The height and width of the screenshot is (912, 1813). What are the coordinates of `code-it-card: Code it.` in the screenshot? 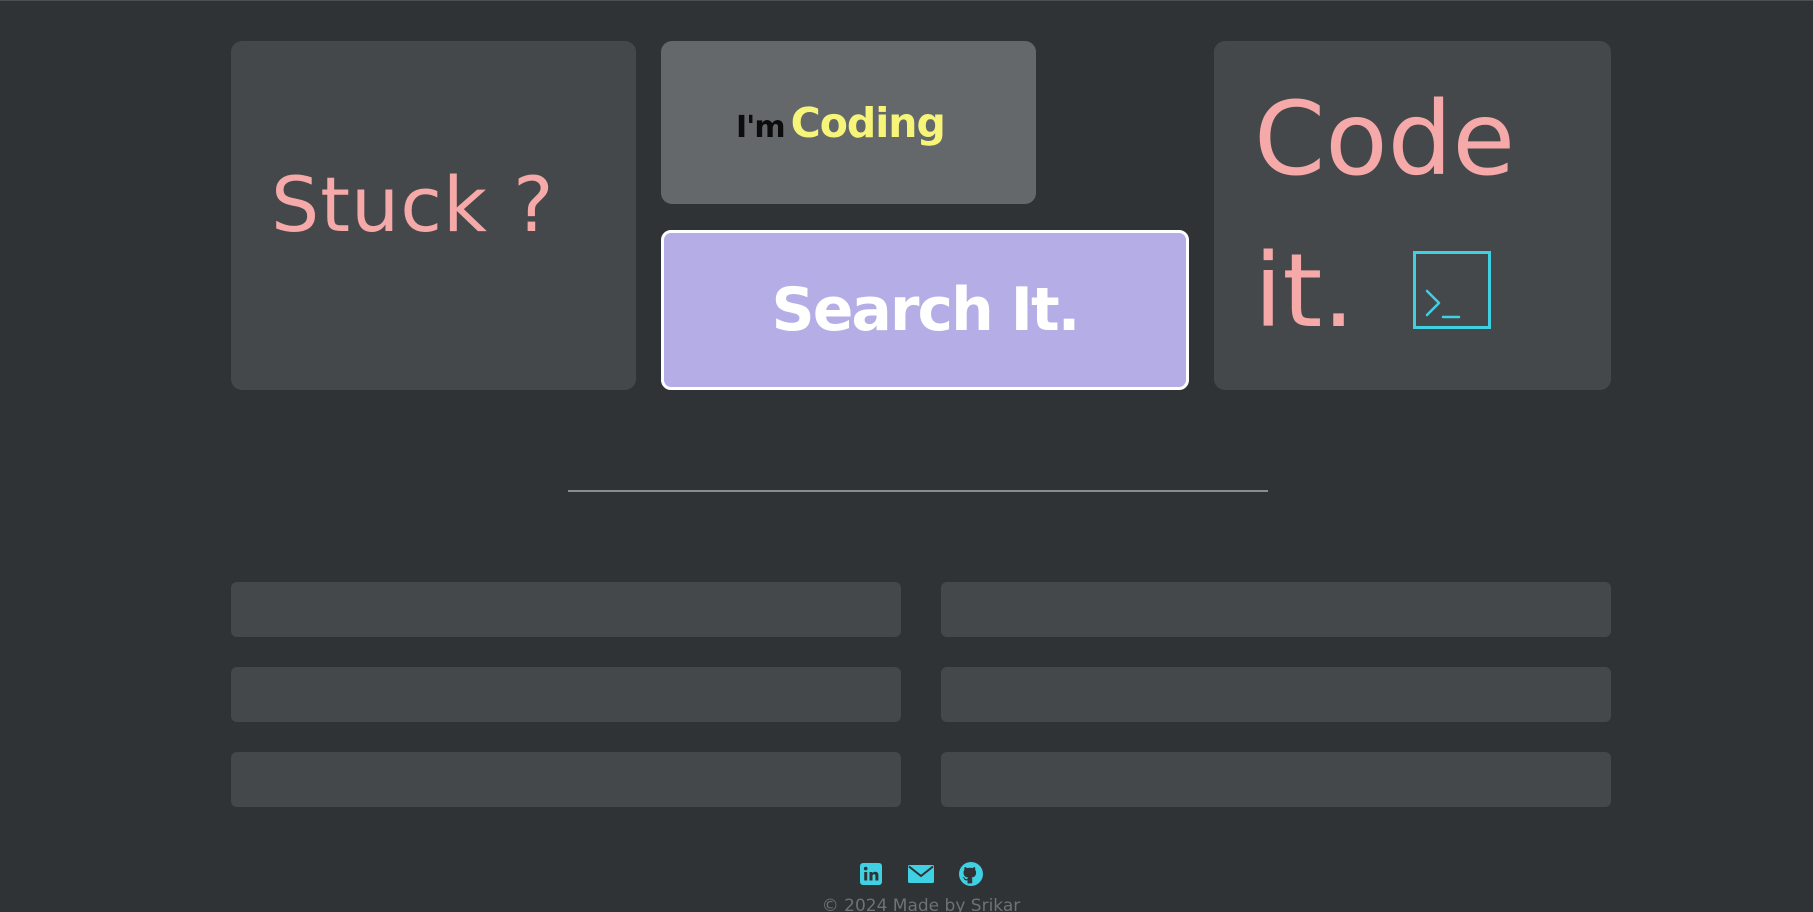 It's located at (1412, 215).